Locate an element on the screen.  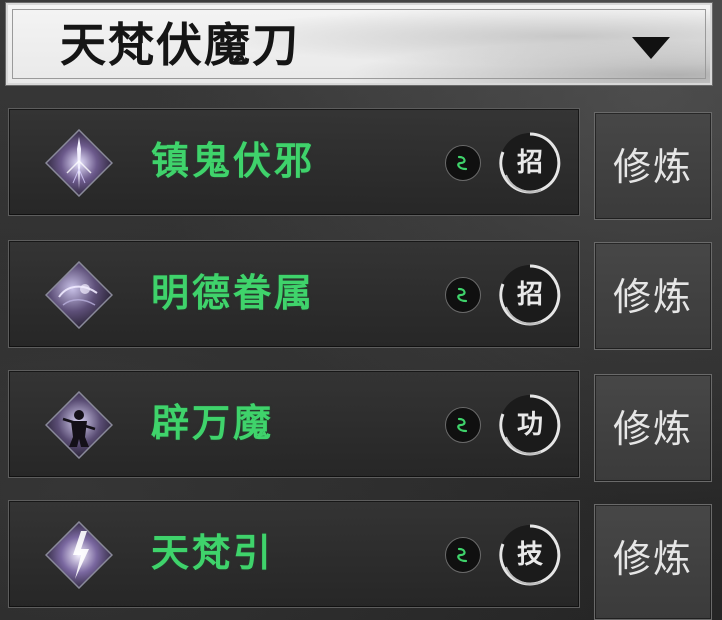
skill-name: 镇鬼伏邪 is located at coordinates (233, 160).